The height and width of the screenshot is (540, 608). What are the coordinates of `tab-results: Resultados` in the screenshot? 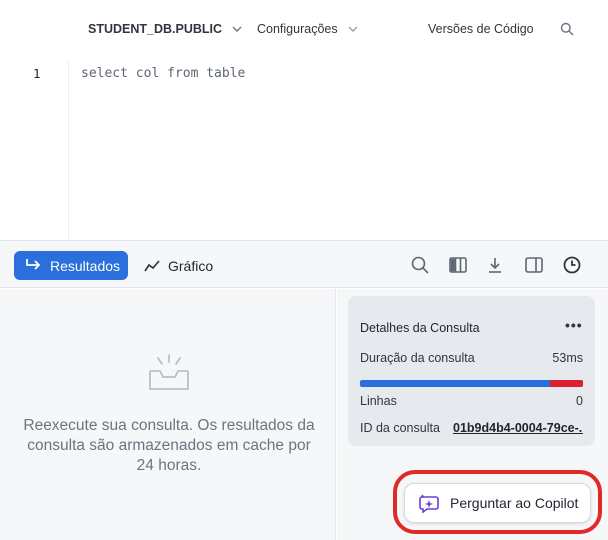 It's located at (71, 265).